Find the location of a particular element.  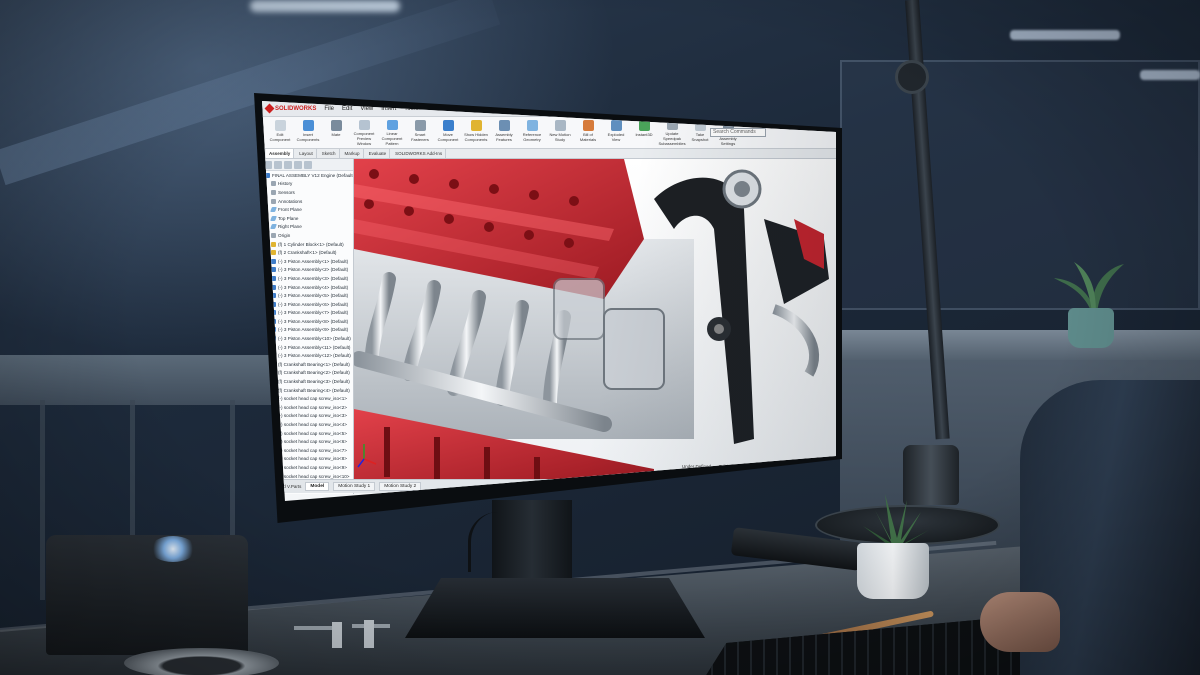

tree-item: Front Plane is located at coordinates (307, 209).